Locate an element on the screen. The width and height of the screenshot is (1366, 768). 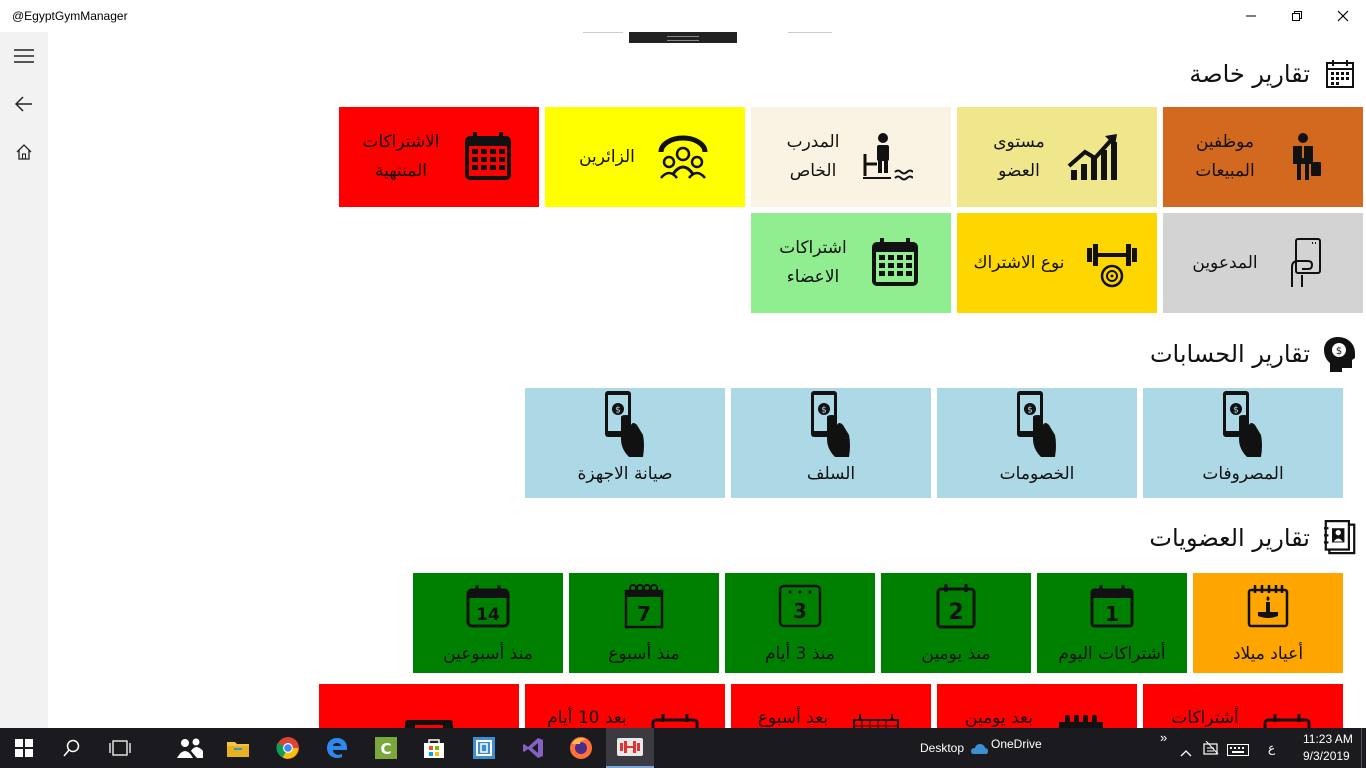
tile-label: أشتراكات is located at coordinates (1205, 718).